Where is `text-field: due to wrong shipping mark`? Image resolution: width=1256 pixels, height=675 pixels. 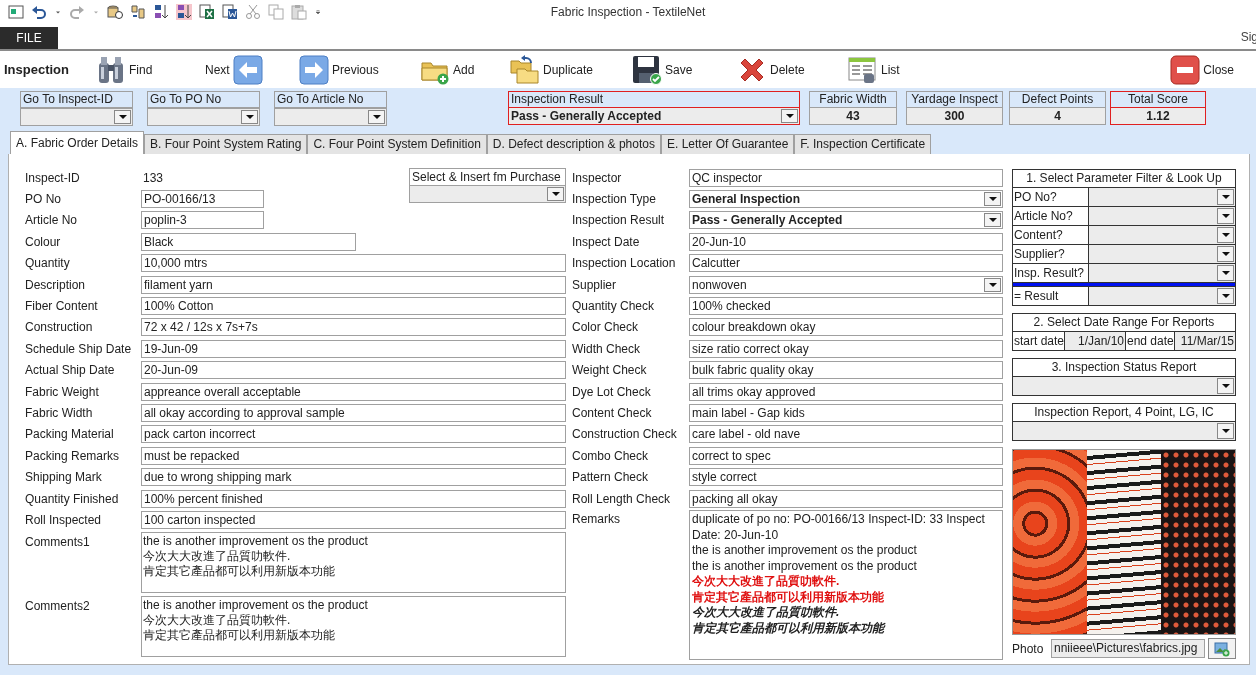 text-field: due to wrong shipping mark is located at coordinates (353, 477).